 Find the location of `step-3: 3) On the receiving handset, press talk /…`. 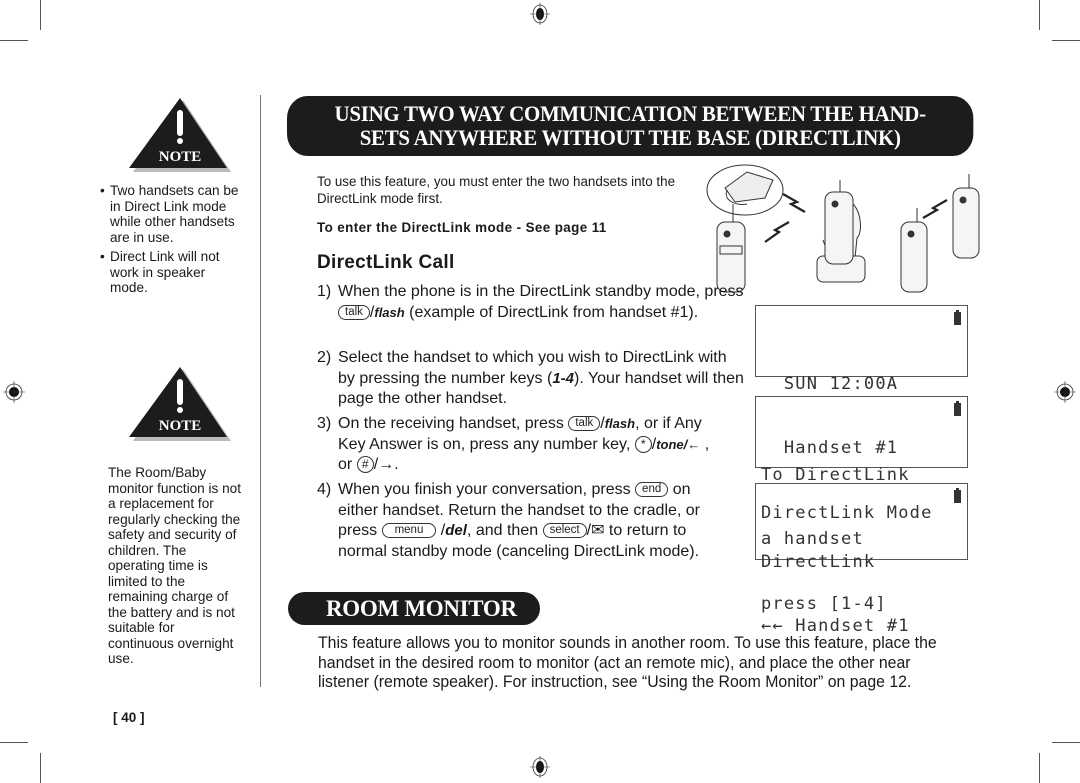

step-3: 3) On the receiving handset, press talk /… is located at coordinates (513, 444).